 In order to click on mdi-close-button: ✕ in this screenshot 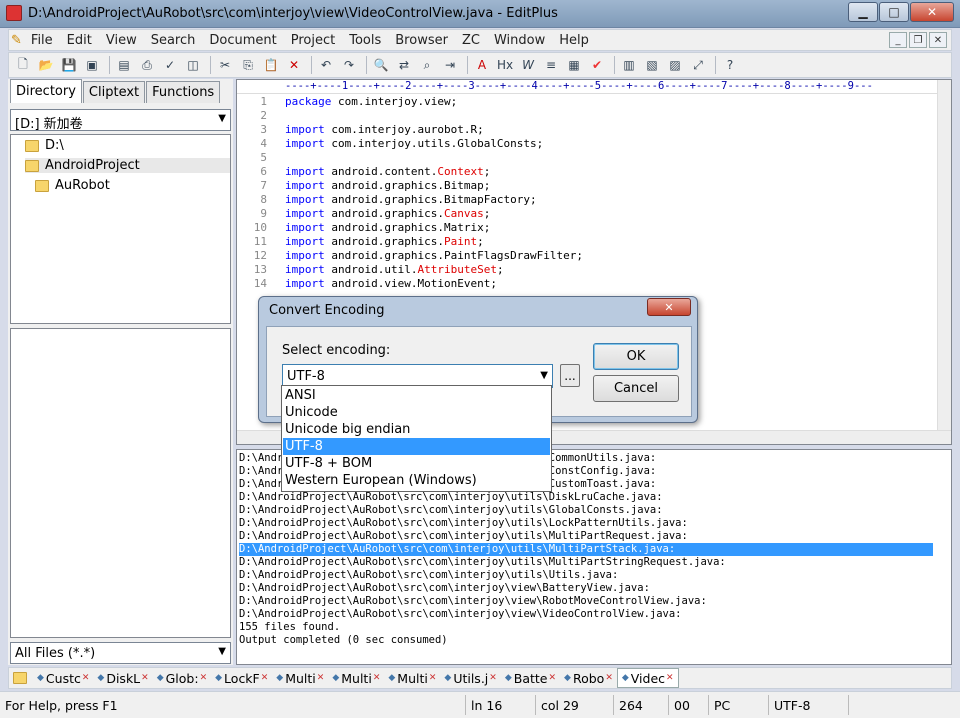, I will do `click(938, 40)`.